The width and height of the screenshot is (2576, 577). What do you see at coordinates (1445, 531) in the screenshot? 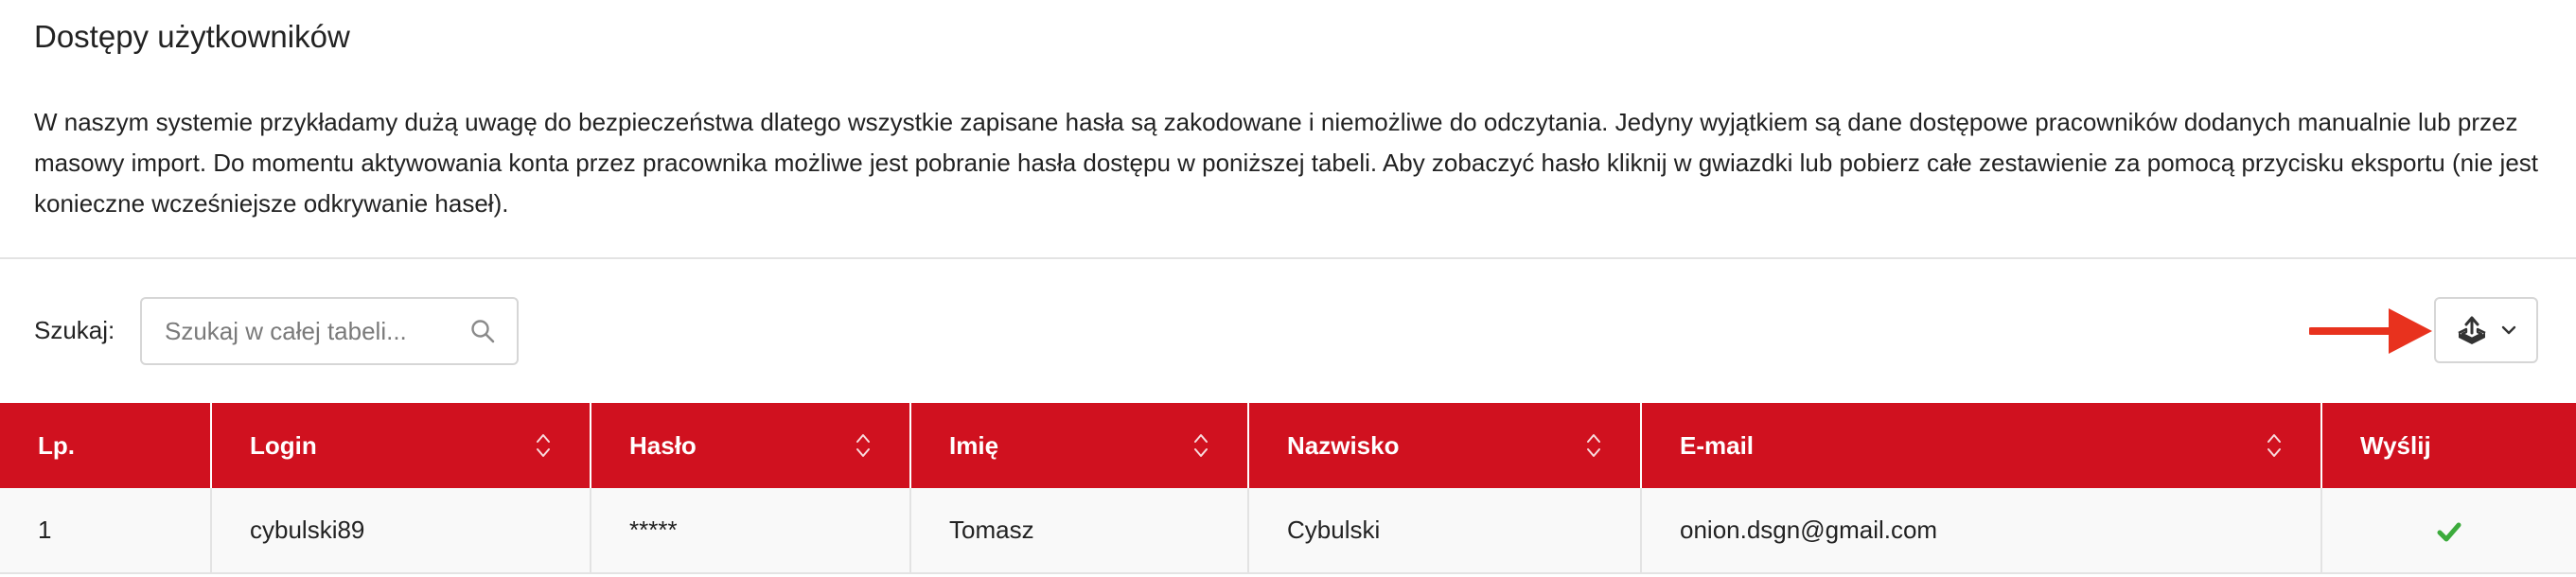
I see `cell-last-name: Cybulski` at bounding box center [1445, 531].